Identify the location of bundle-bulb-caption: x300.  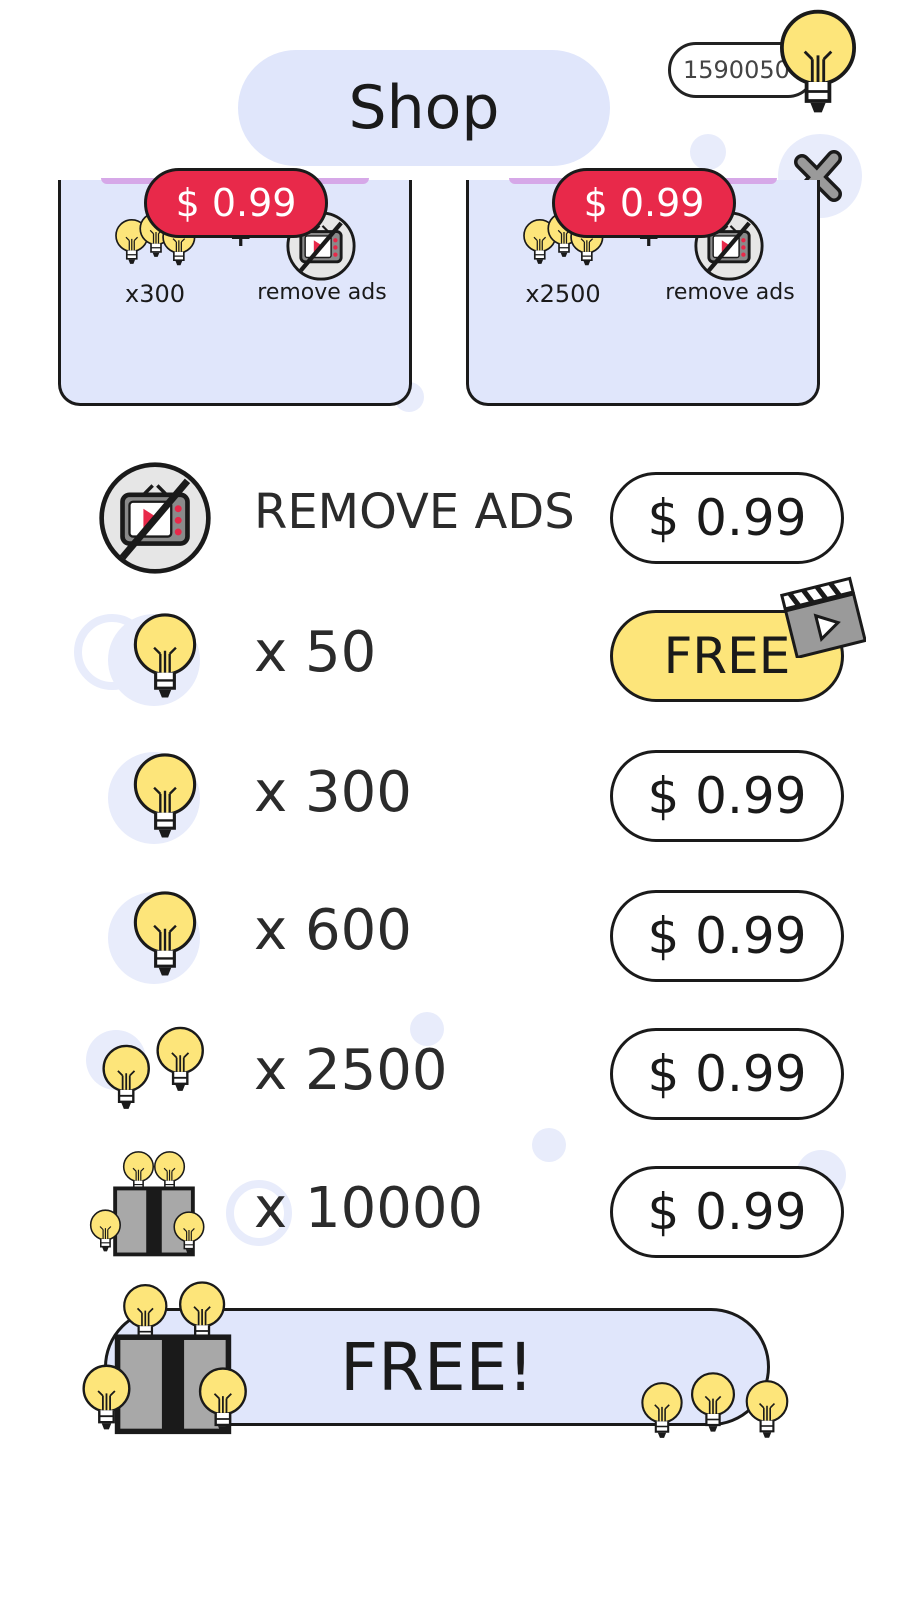
(154, 294).